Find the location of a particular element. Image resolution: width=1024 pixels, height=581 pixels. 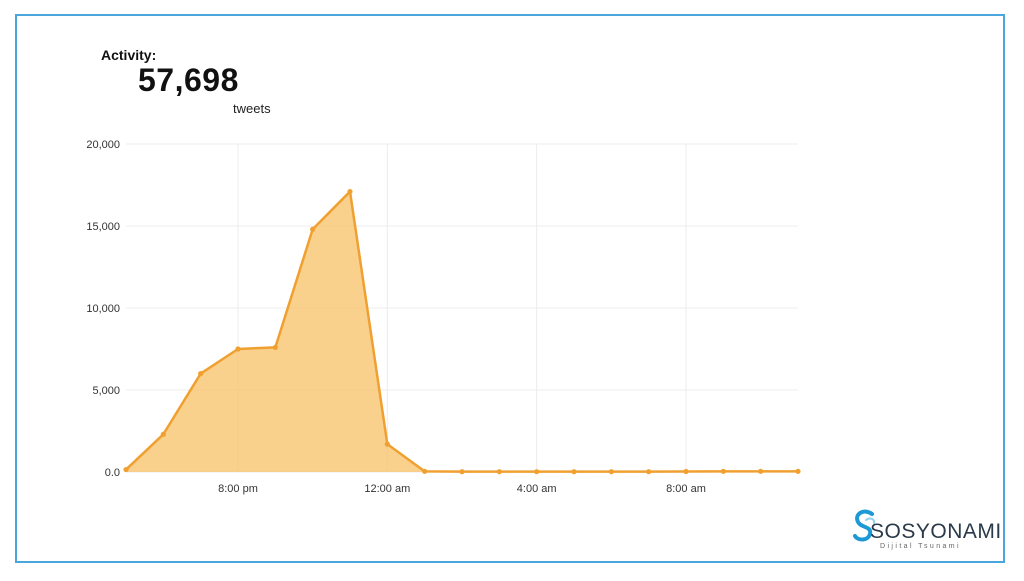

y-tick-label: 15,000 is located at coordinates (103, 227).